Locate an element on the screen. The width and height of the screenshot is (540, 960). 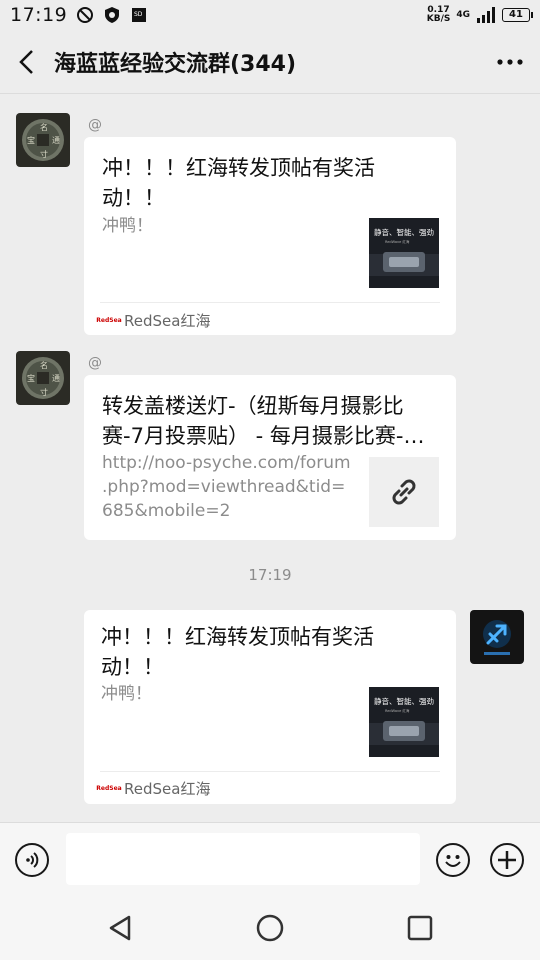
sd-card-icon: SD is located at coordinates (139, 15).